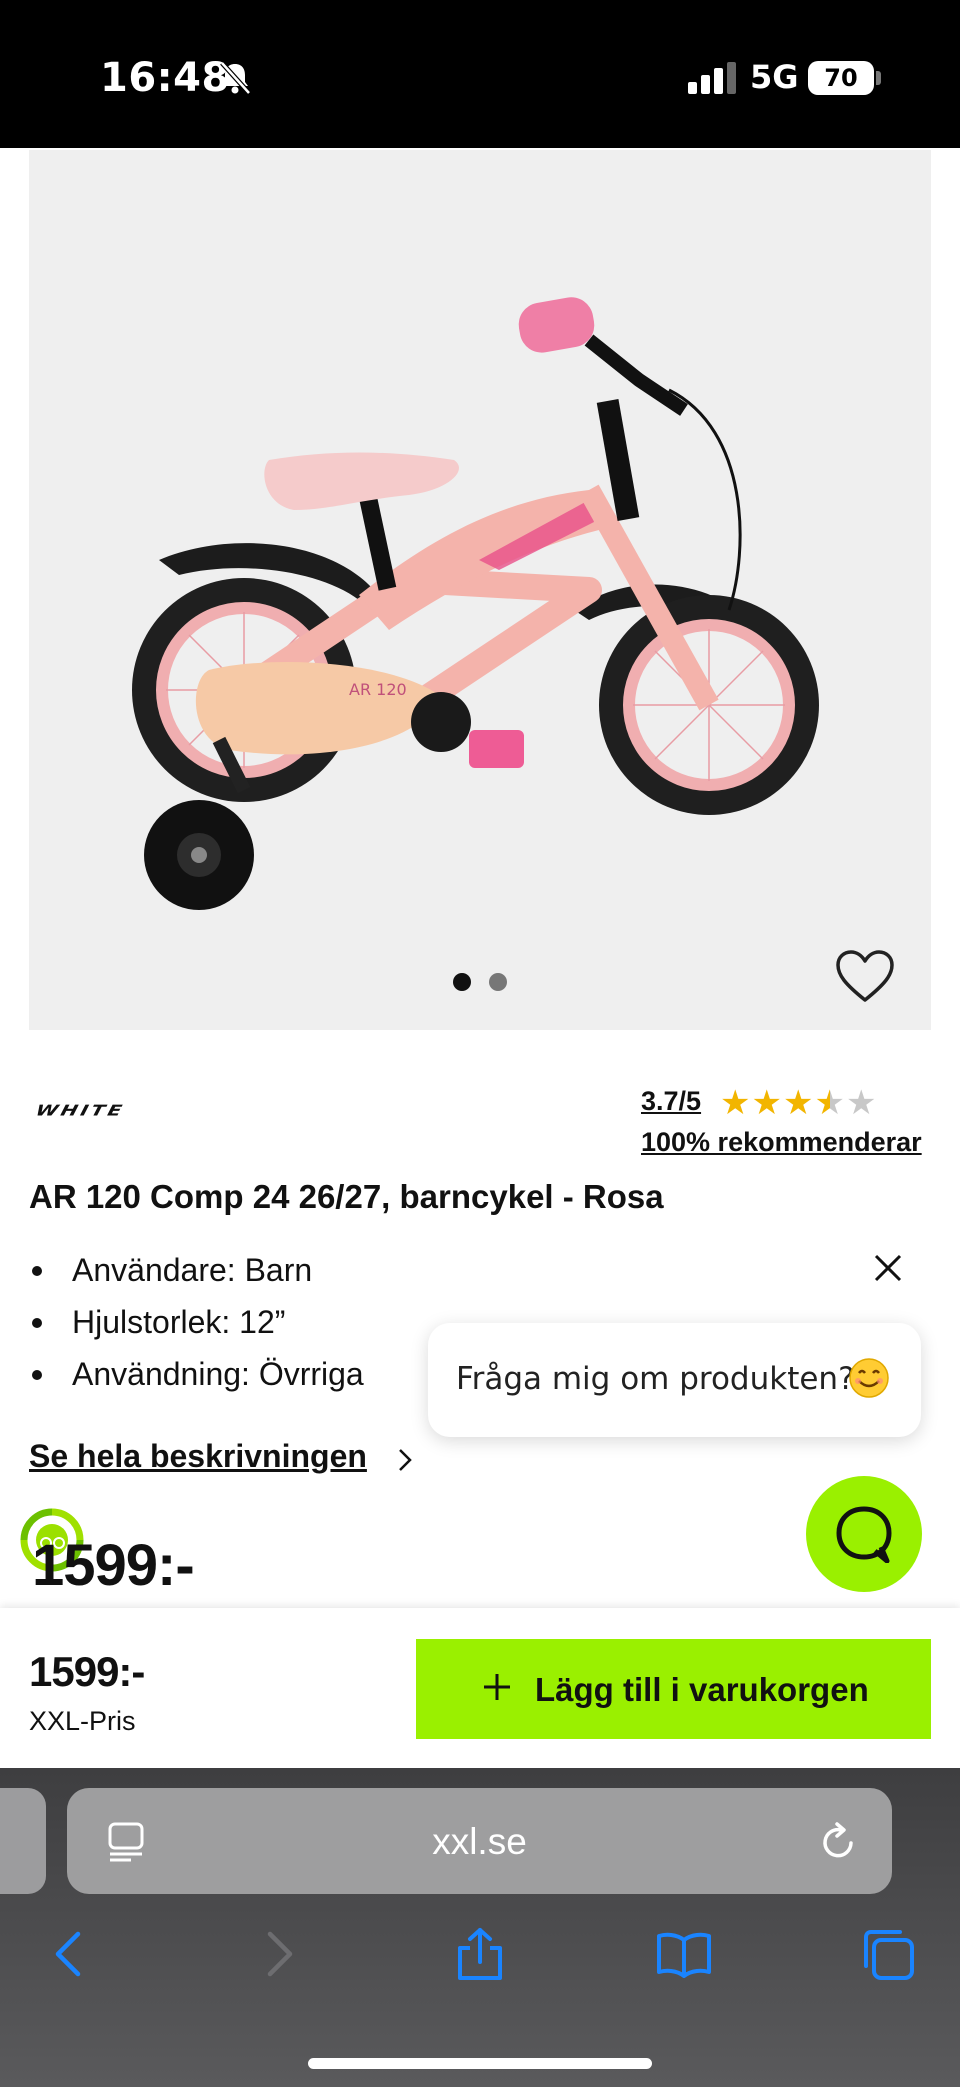 The height and width of the screenshot is (2087, 960). What do you see at coordinates (70, 1954) in the screenshot?
I see `back-icon` at bounding box center [70, 1954].